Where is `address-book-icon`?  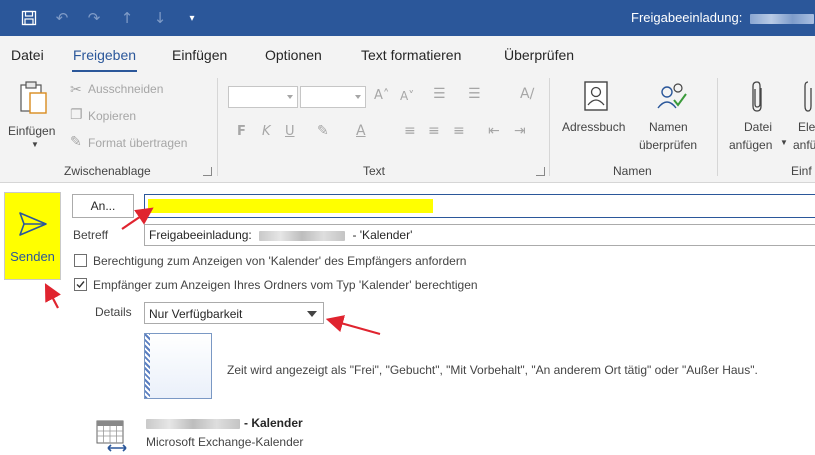 address-book-icon is located at coordinates (596, 96).